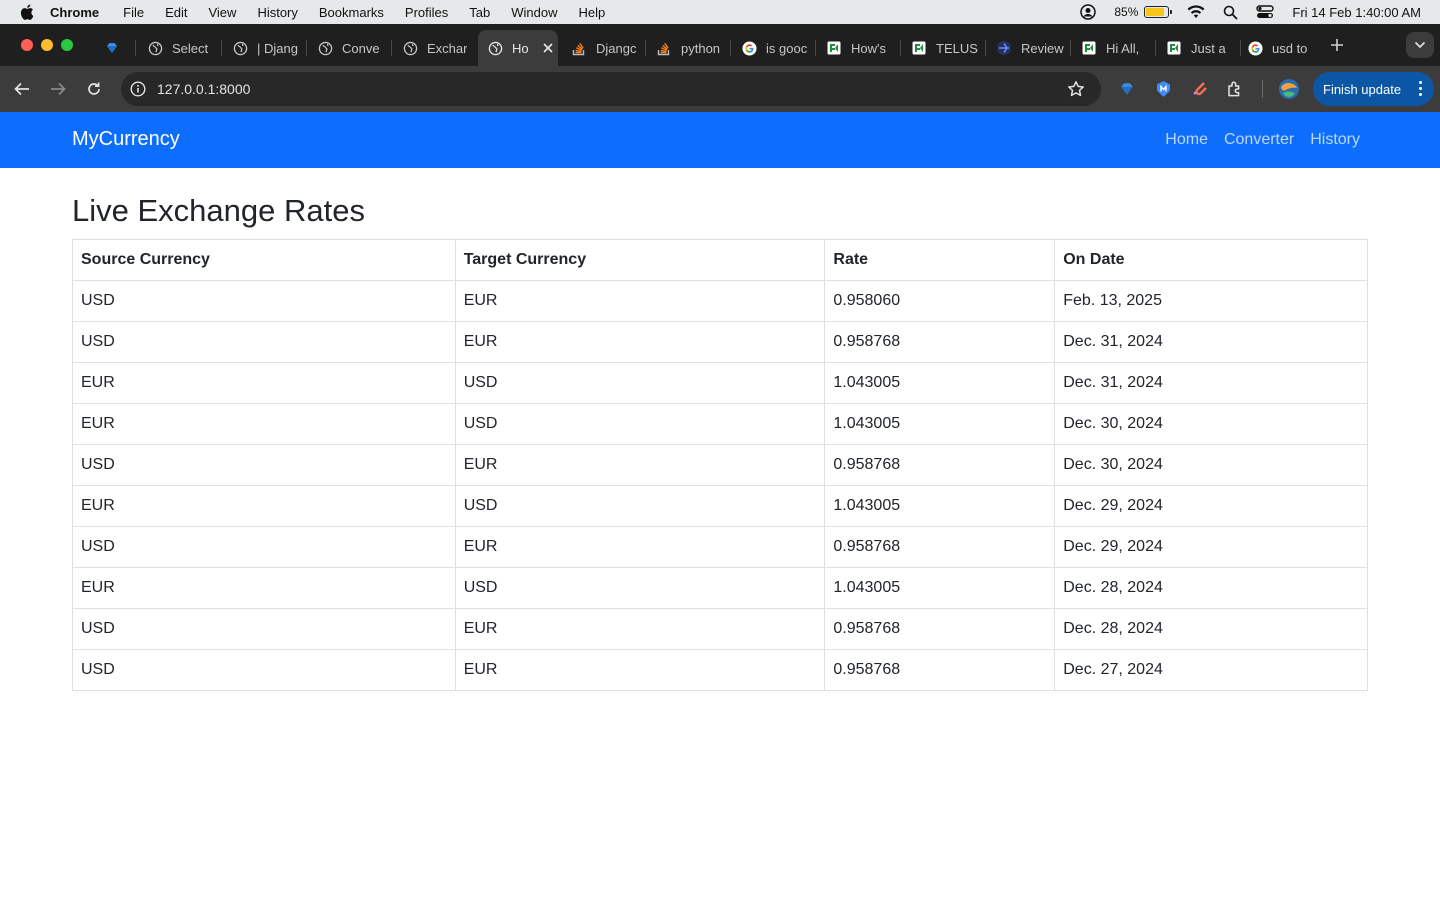  What do you see at coordinates (940, 383) in the screenshot?
I see `cell-rate: 1.043005` at bounding box center [940, 383].